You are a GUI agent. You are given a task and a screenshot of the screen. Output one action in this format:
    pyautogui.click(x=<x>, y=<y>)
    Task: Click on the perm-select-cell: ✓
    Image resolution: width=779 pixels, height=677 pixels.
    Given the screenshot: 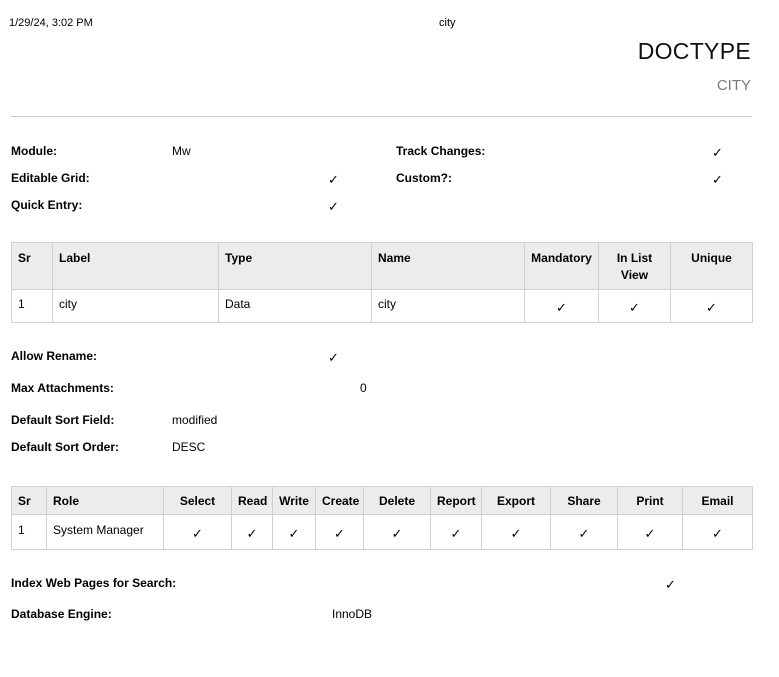 What is the action you would take?
    pyautogui.click(x=197, y=532)
    